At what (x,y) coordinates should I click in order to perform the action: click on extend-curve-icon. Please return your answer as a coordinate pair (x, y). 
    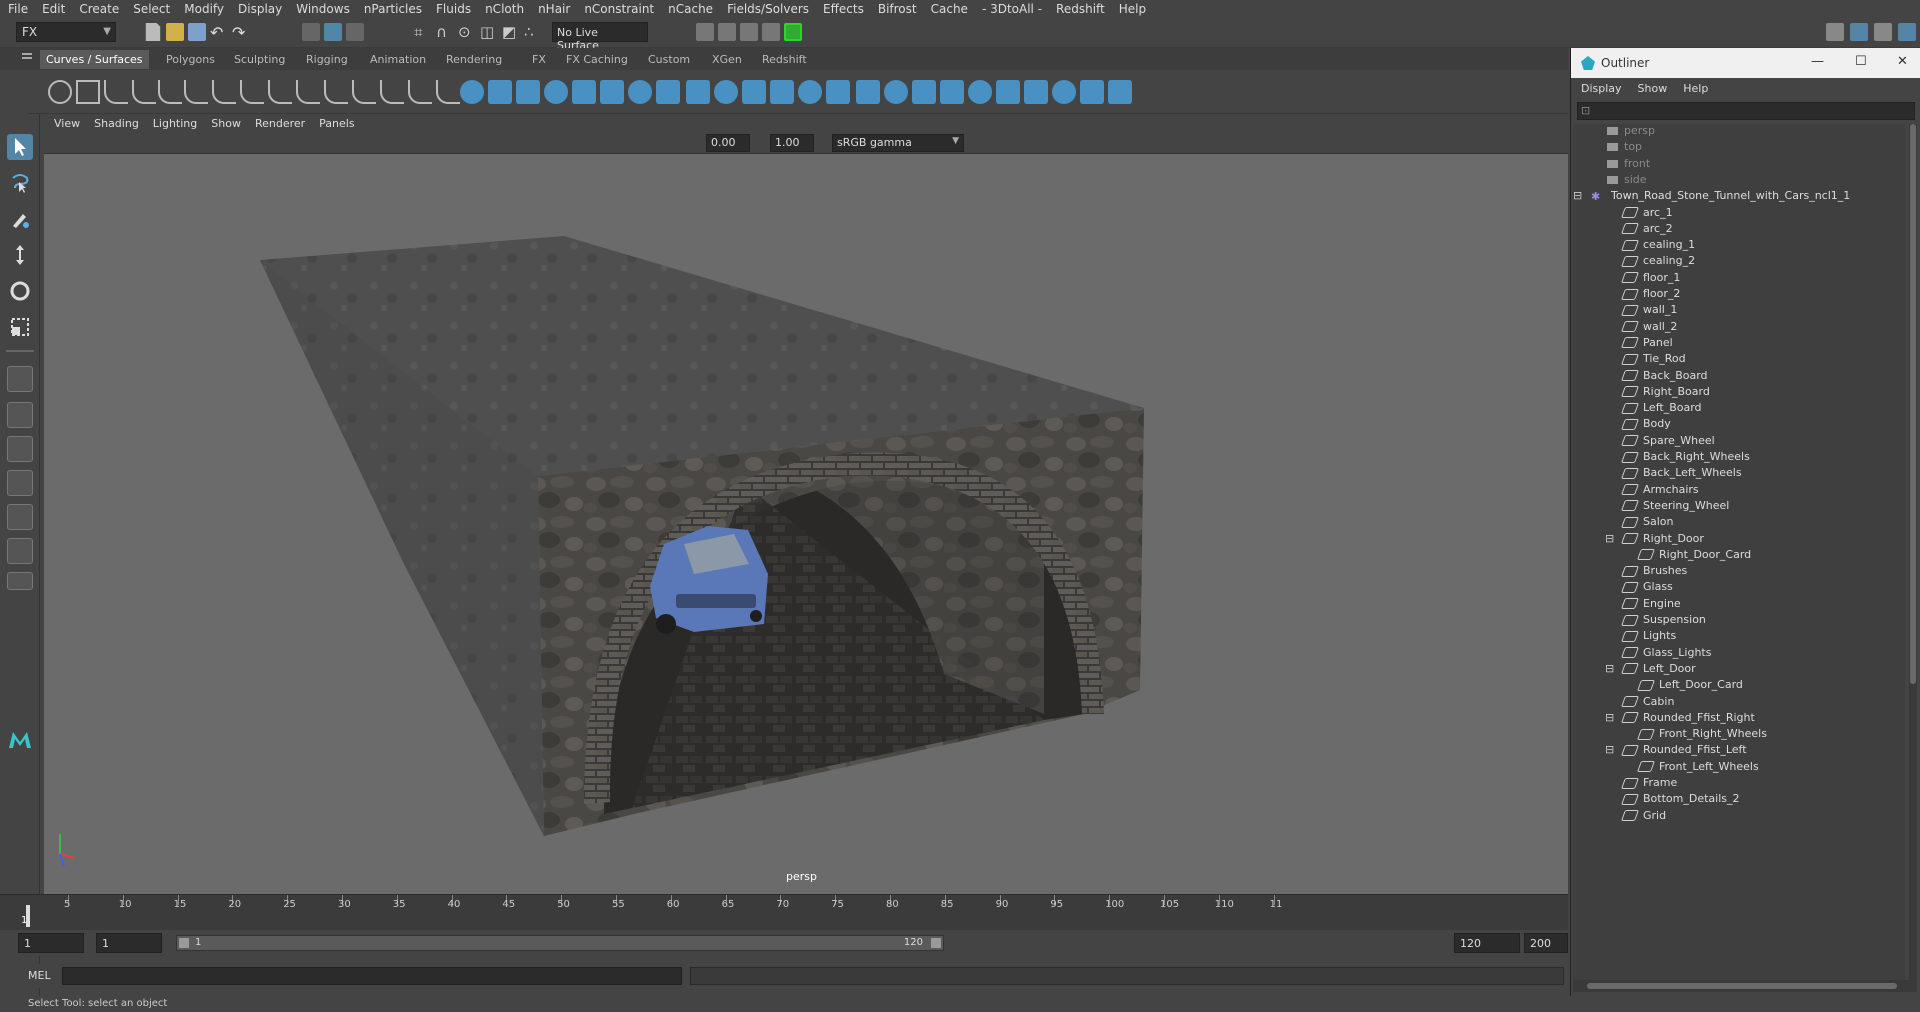
    Looking at the image, I should click on (448, 92).